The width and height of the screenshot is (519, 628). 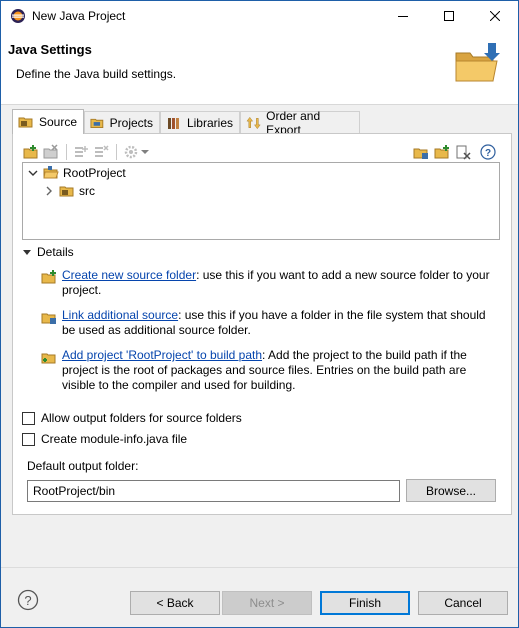 I want to click on new-source-folder-button, so click(x=442, y=152).